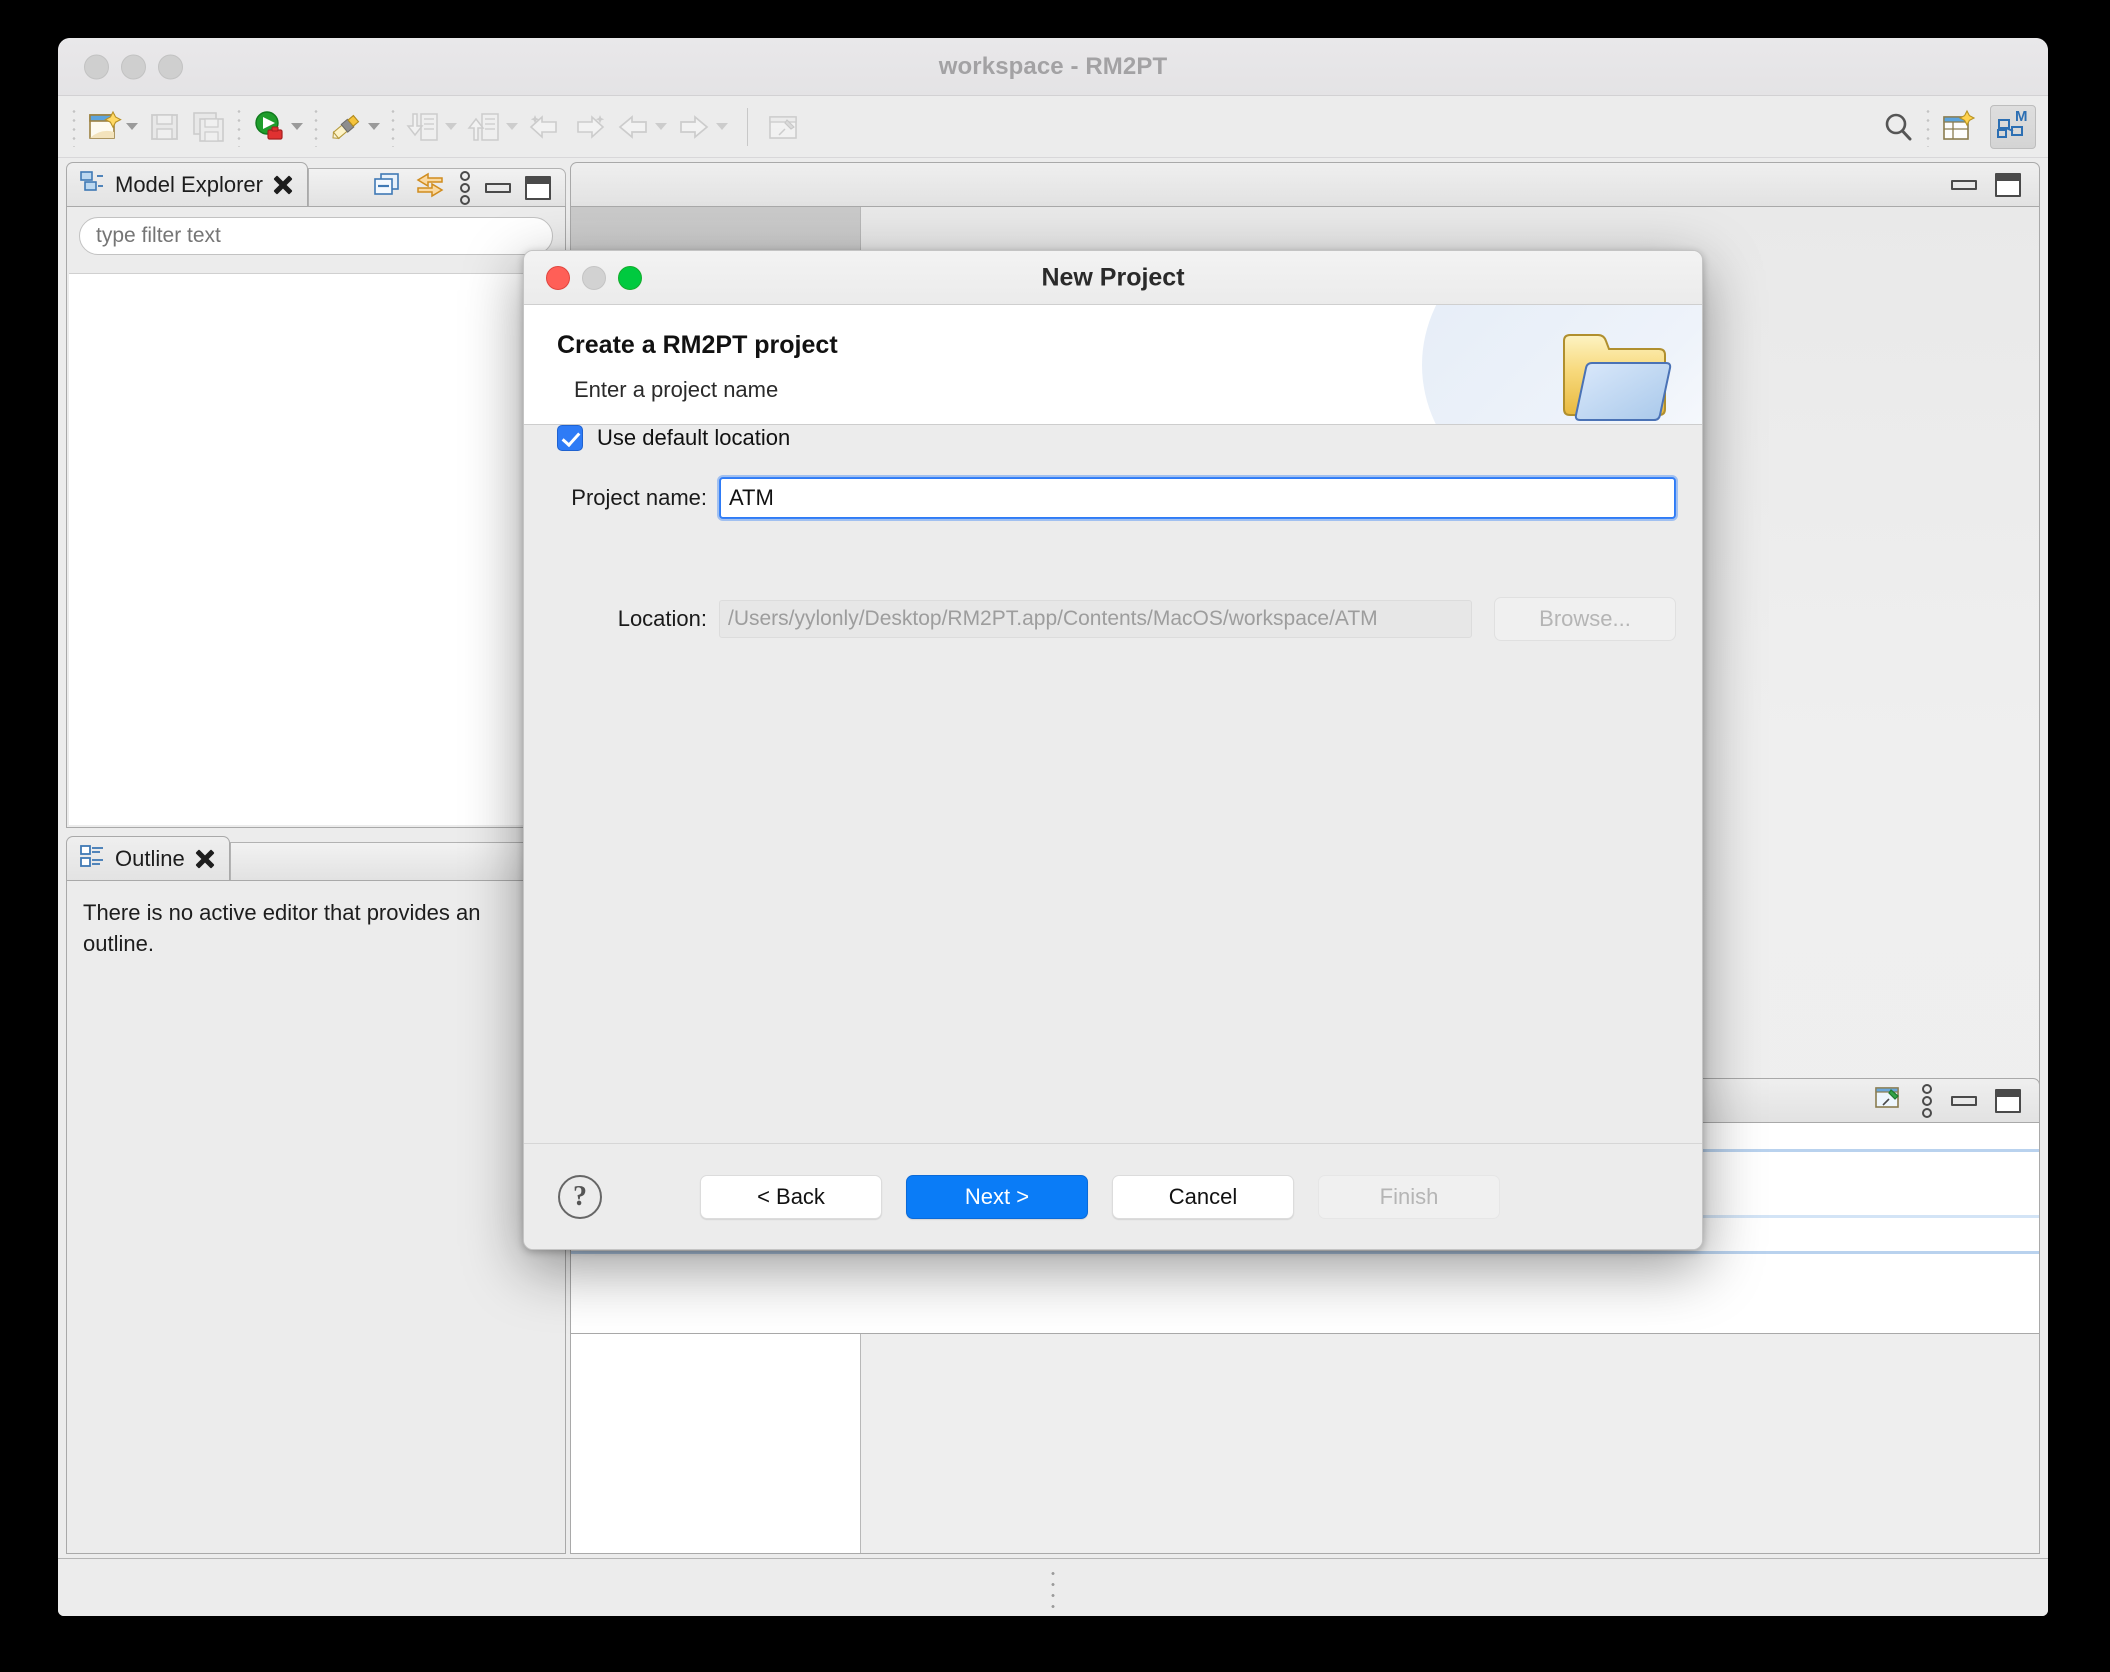  What do you see at coordinates (633, 127) in the screenshot?
I see `back-arrow-icon` at bounding box center [633, 127].